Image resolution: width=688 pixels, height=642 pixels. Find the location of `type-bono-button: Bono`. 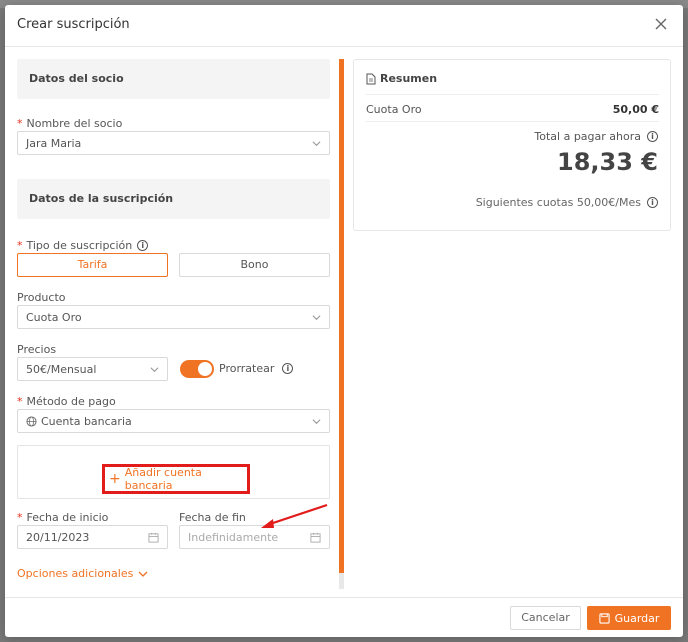

type-bono-button: Bono is located at coordinates (254, 265).